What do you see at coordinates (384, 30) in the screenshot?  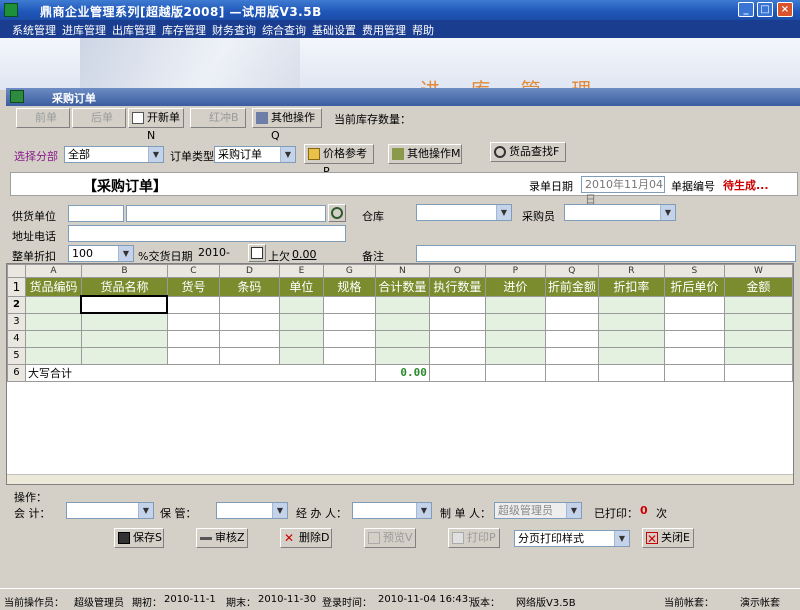 I see `menu-expense: 费用管理` at bounding box center [384, 30].